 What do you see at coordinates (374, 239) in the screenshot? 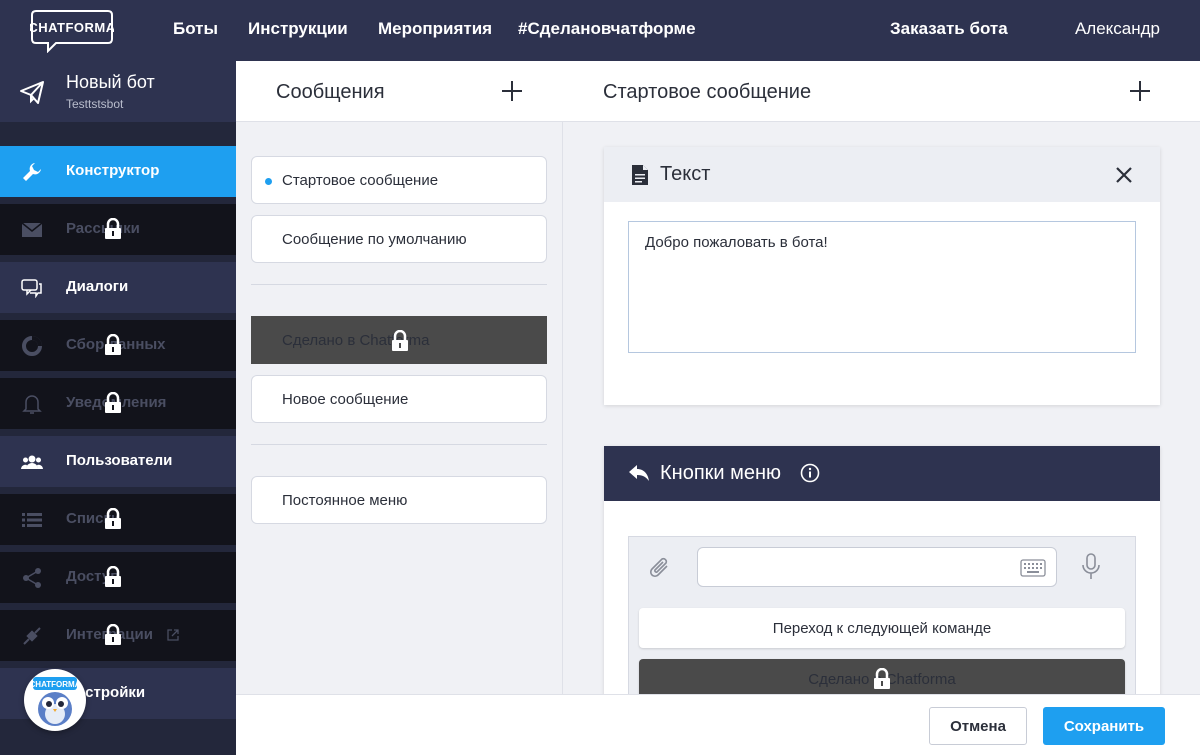
I see `message-item-label: Сообщение по умолчанию` at bounding box center [374, 239].